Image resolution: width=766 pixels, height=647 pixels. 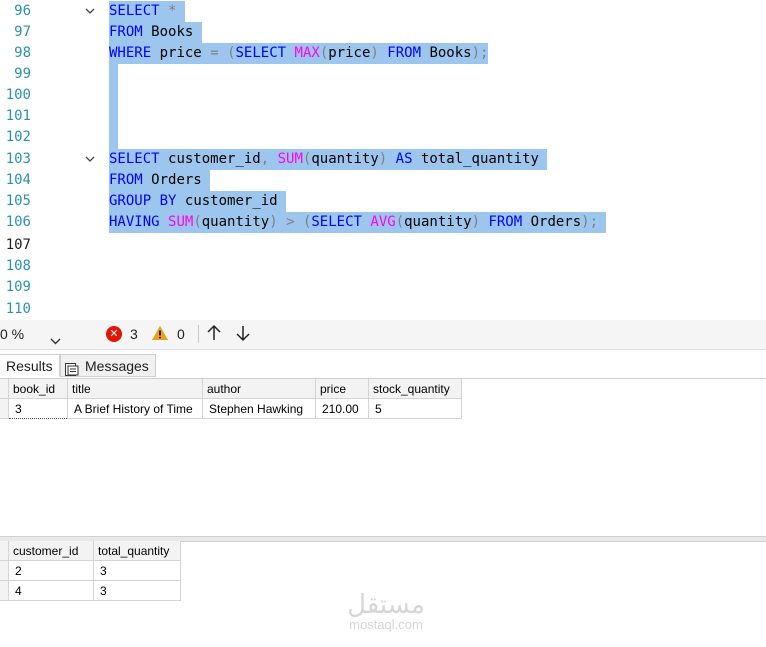 I want to click on divider, so click(x=198, y=334).